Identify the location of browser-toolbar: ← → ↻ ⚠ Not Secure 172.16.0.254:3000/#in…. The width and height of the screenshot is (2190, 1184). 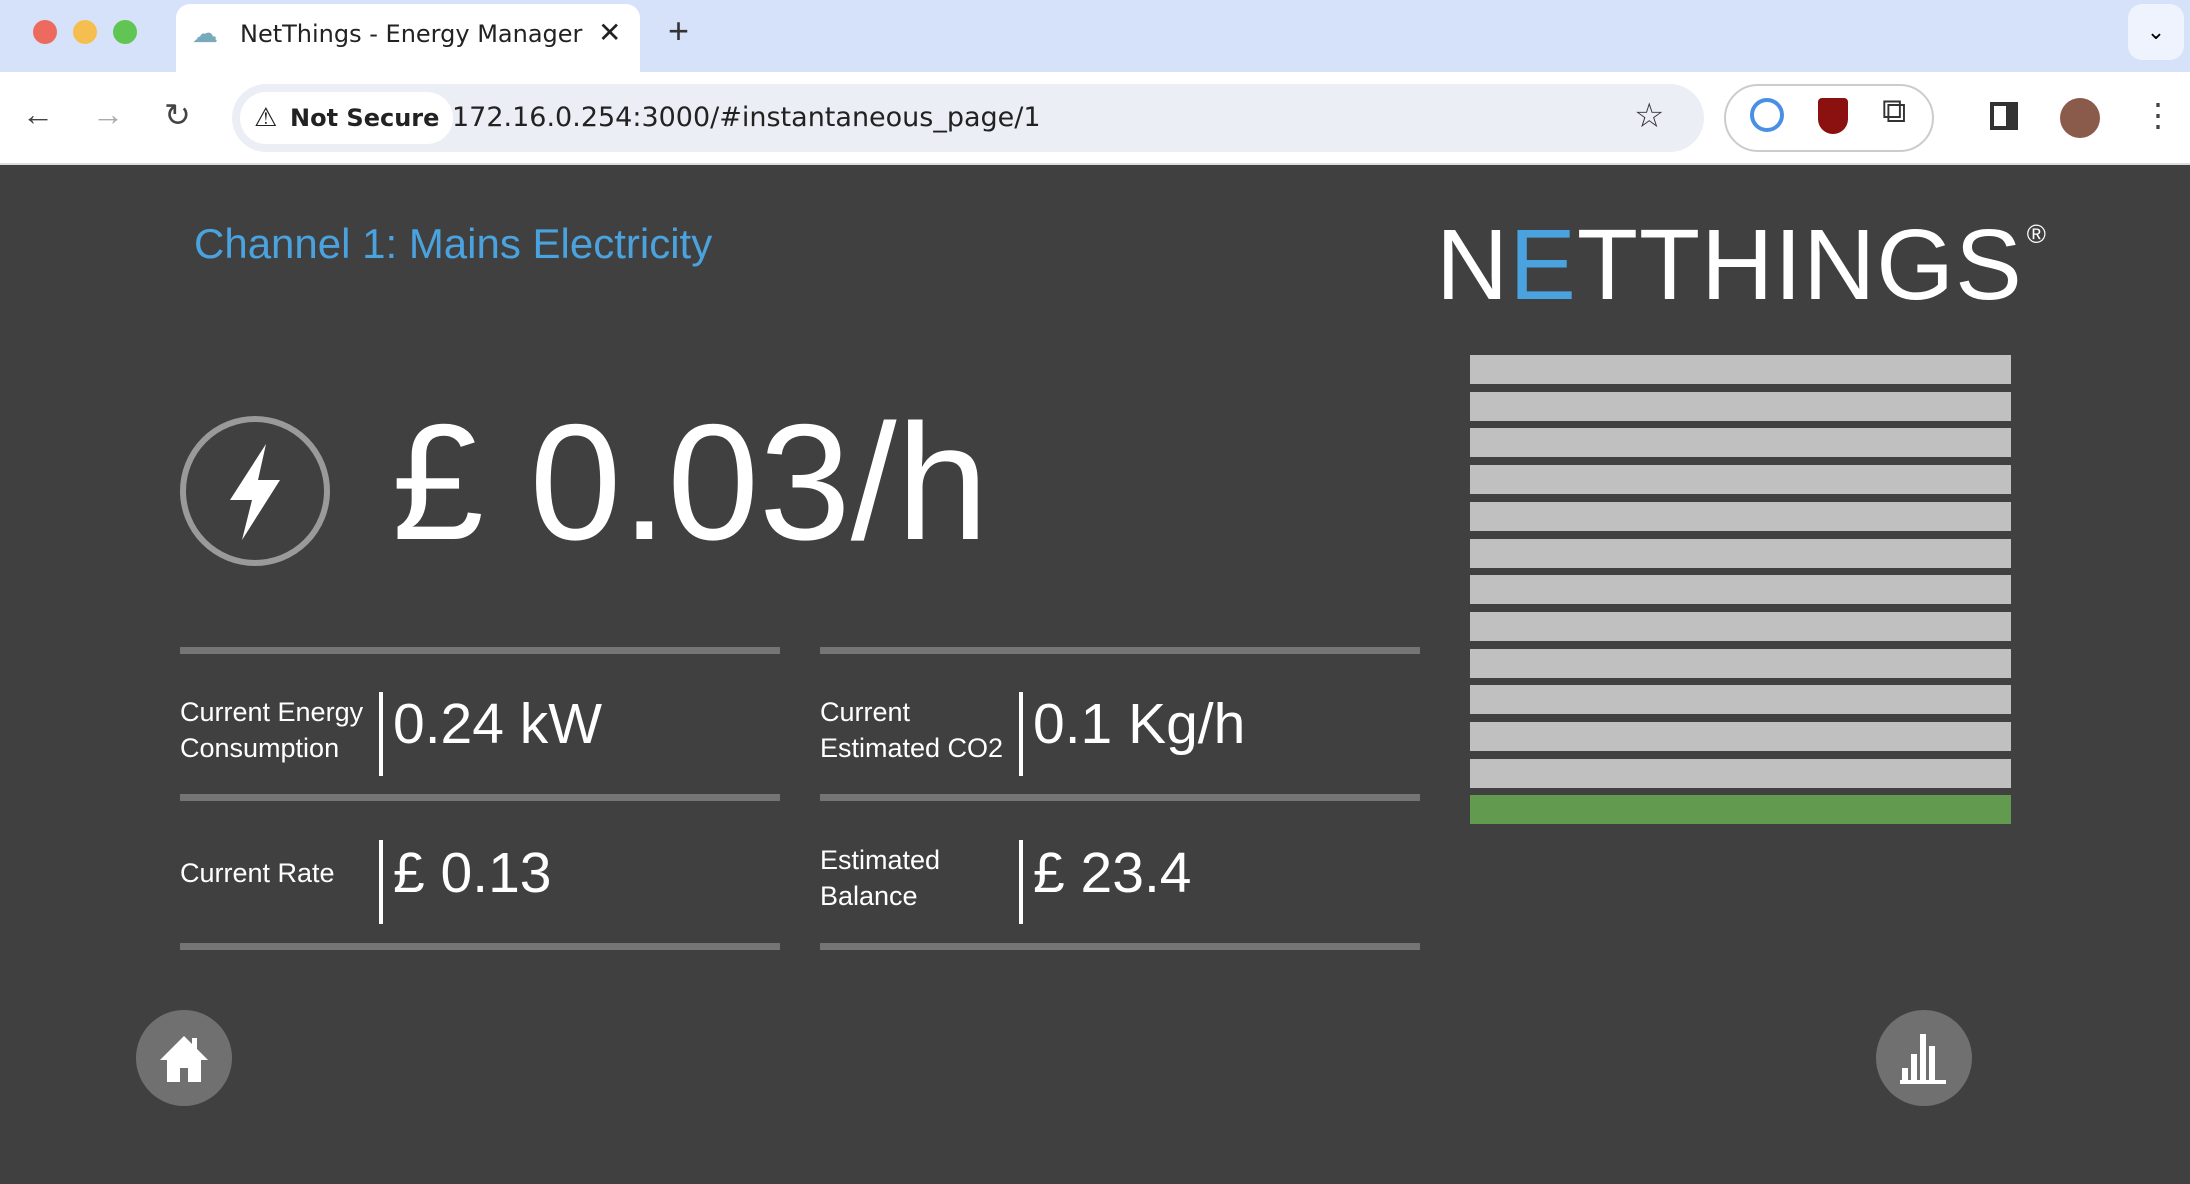
(1095, 118).